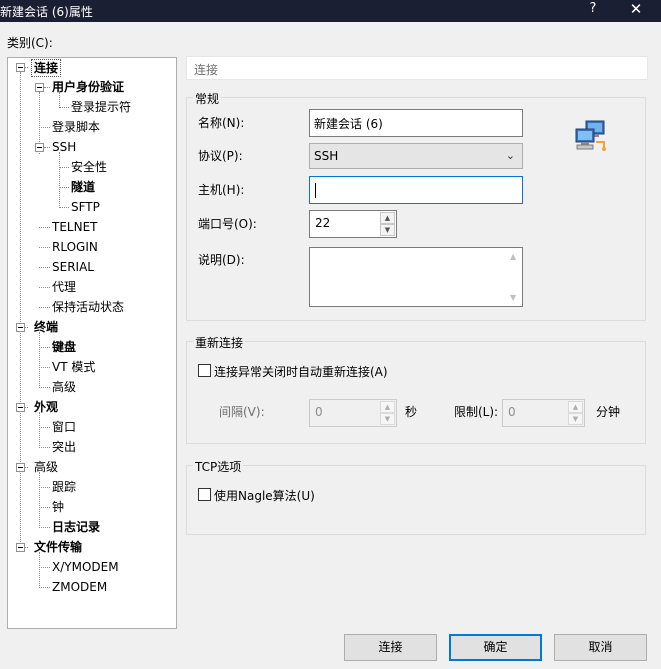 This screenshot has height=669, width=661. Describe the element at coordinates (264, 495) in the screenshot. I see `nagle-label: 使用Nagle算法(U)` at that location.